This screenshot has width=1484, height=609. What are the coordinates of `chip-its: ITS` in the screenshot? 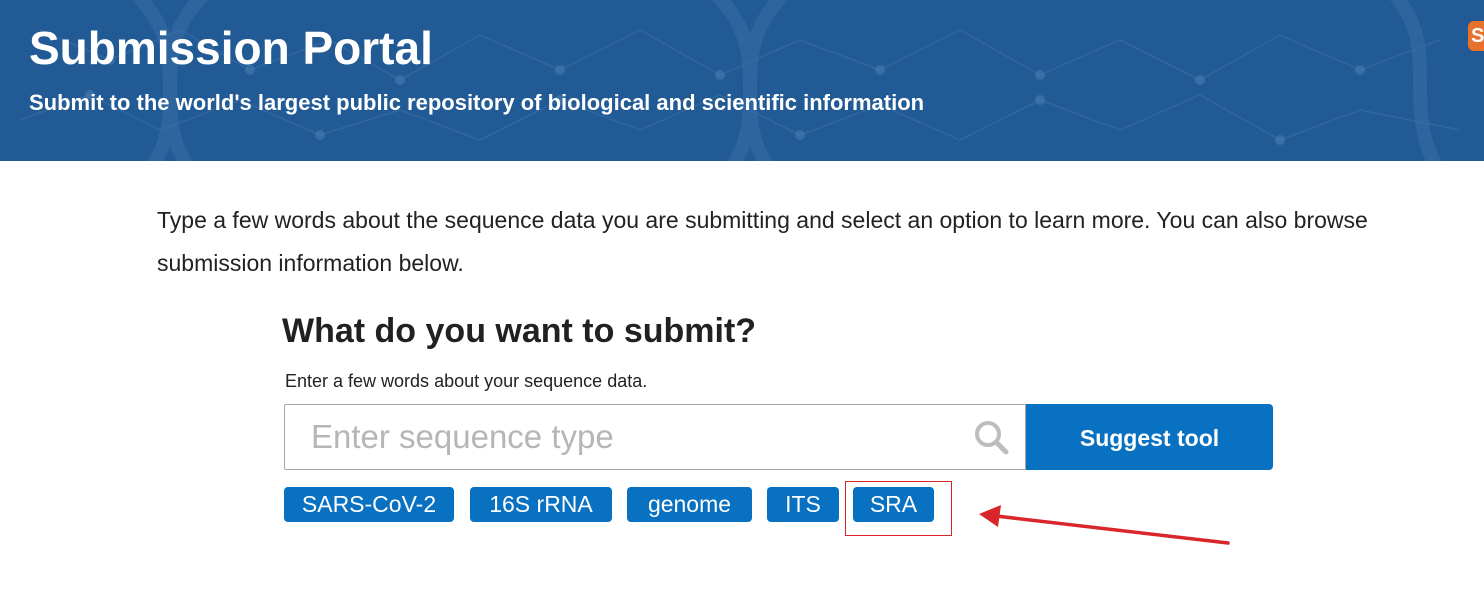 It's located at (803, 504).